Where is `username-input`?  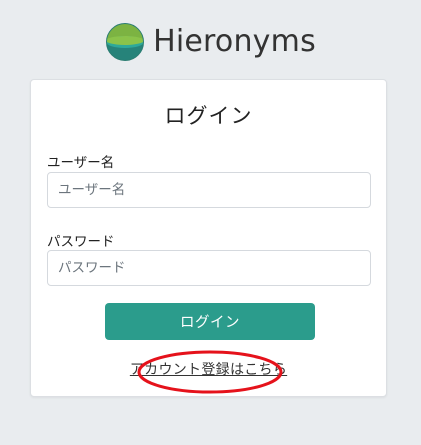 username-input is located at coordinates (209, 190).